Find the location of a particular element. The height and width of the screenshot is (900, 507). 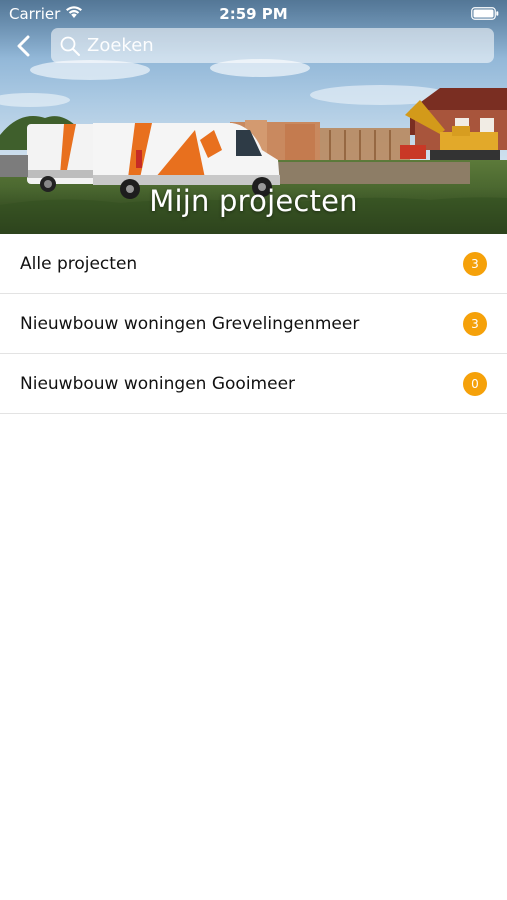

project-label: Alle projecten is located at coordinates (79, 263).